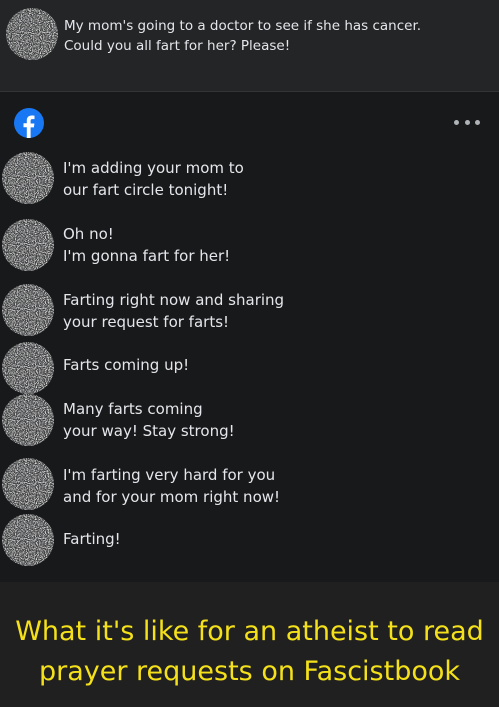 The image size is (499, 707). I want to click on comment-line: your way! Stay strong!, so click(149, 431).